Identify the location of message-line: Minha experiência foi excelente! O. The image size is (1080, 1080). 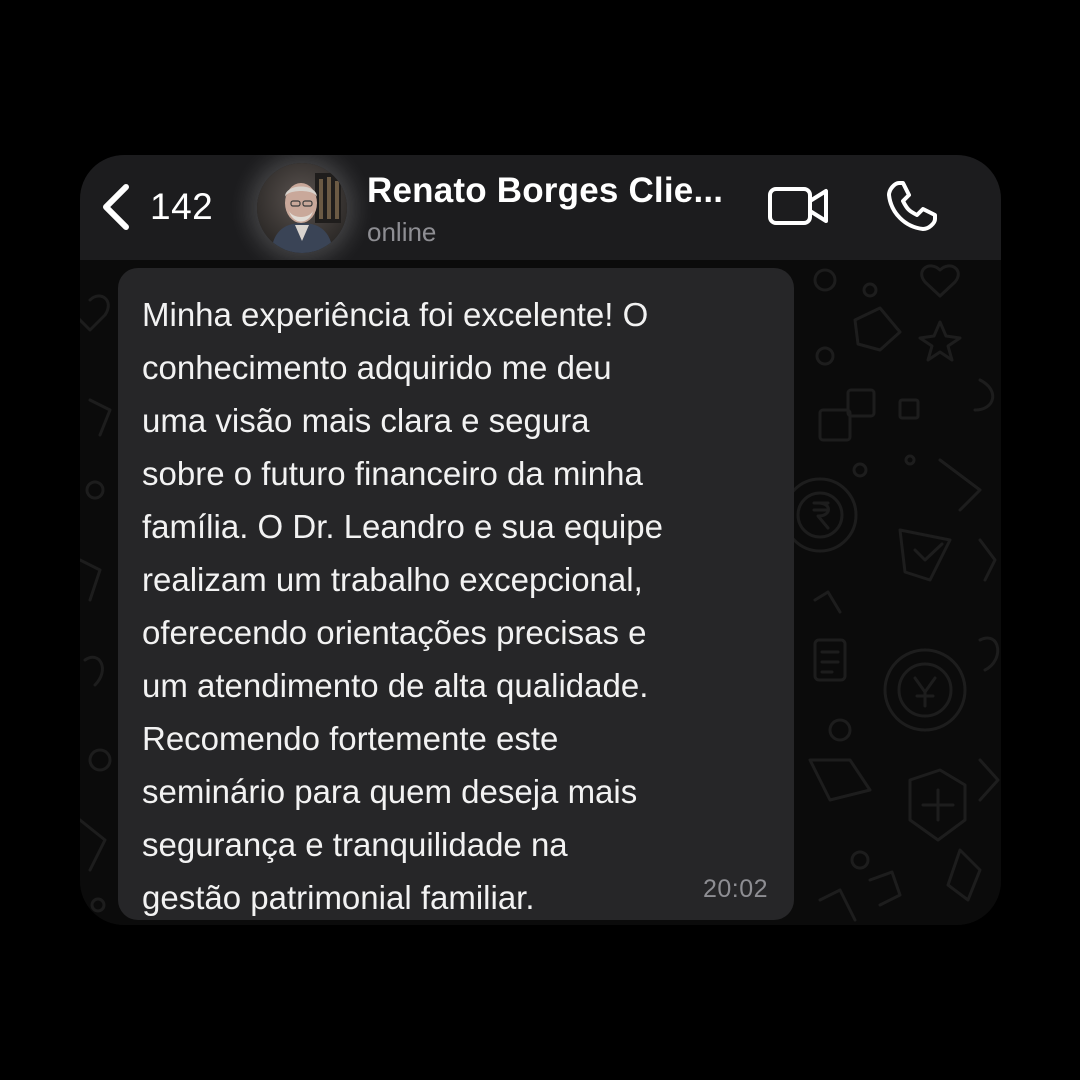
(395, 314).